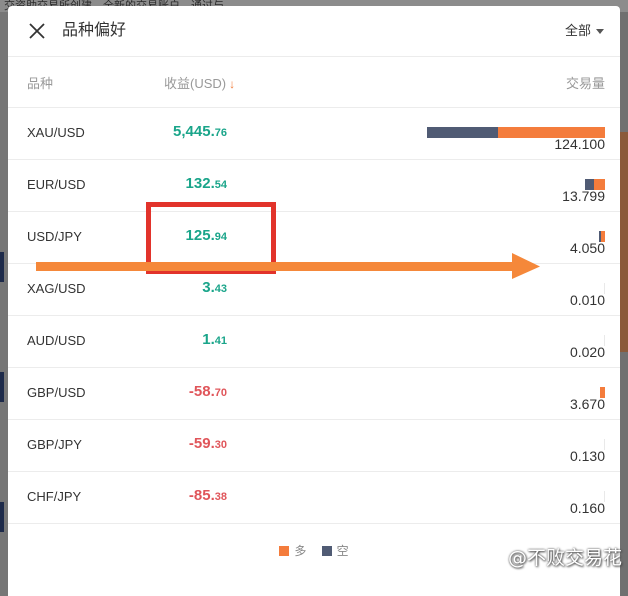 Image resolution: width=628 pixels, height=596 pixels. What do you see at coordinates (314, 134) in the screenshot?
I see `table-row: XAU/USD 5,445.76 124.100` at bounding box center [314, 134].